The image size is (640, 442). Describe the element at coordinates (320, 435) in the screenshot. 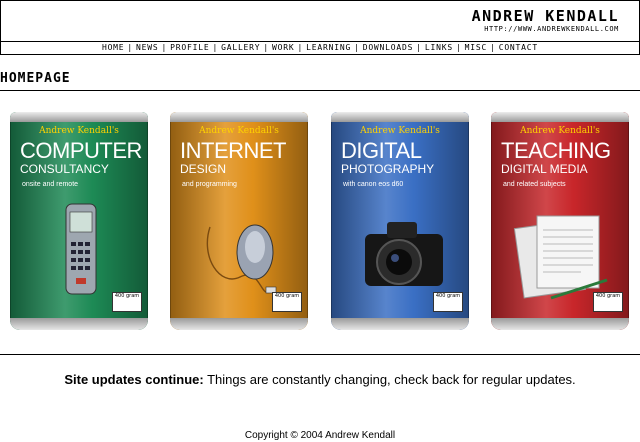

I see `copyright: Copyright © 2004 Andrew Kendall` at that location.